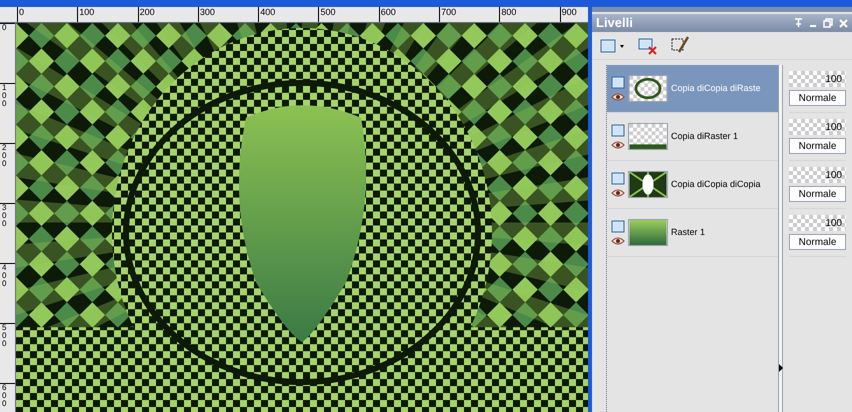  Describe the element at coordinates (780, 368) in the screenshot. I see `collapse-arrow-icon` at that location.